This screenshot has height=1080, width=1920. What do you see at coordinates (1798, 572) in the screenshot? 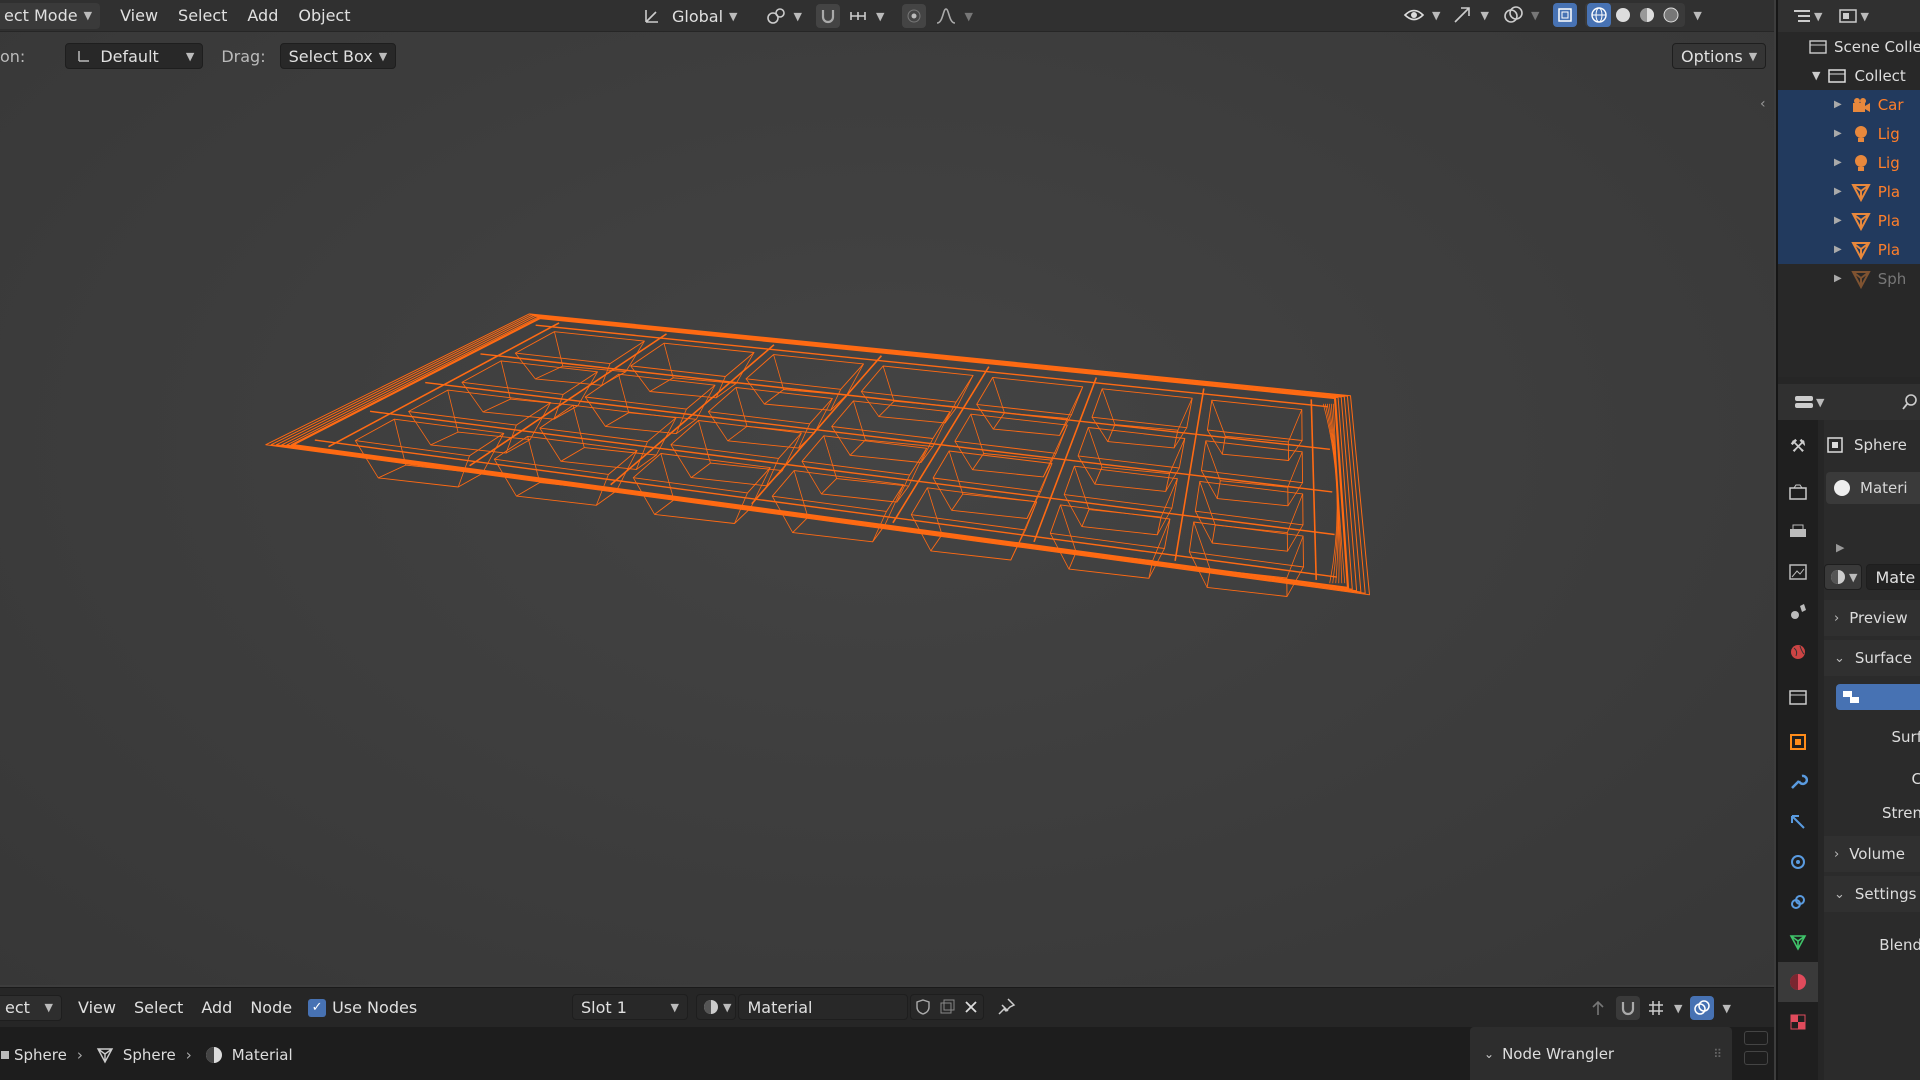
I see `tab-view-layer` at bounding box center [1798, 572].